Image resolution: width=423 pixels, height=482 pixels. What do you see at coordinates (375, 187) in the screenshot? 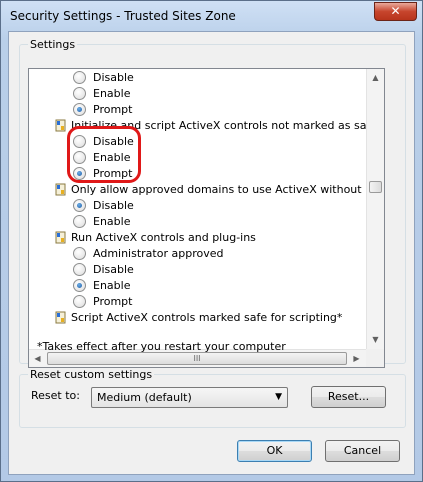
I see `vertical-scroll-thumb` at bounding box center [375, 187].